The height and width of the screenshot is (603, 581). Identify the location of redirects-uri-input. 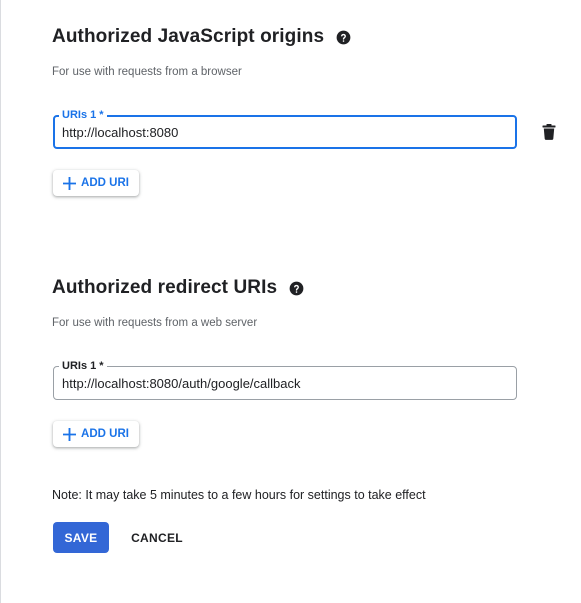
(285, 383).